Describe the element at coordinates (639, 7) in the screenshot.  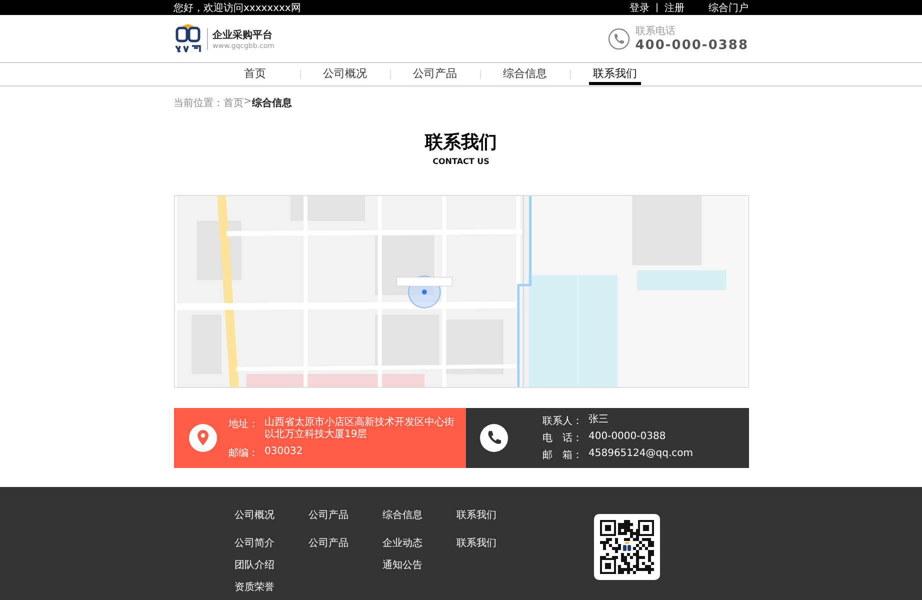
I see `login-link: 登录` at that location.